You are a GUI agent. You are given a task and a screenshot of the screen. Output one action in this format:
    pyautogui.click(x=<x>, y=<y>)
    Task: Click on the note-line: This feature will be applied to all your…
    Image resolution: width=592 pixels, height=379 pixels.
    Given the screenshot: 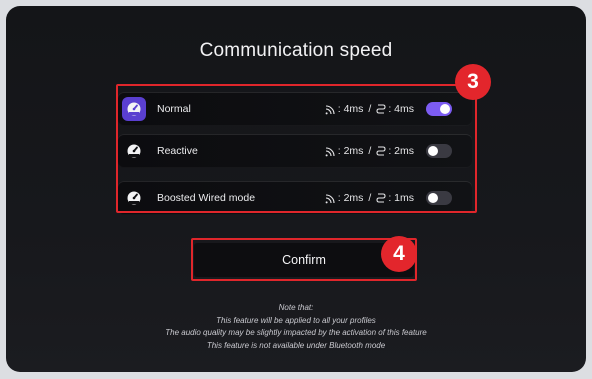 What is the action you would take?
    pyautogui.click(x=296, y=320)
    